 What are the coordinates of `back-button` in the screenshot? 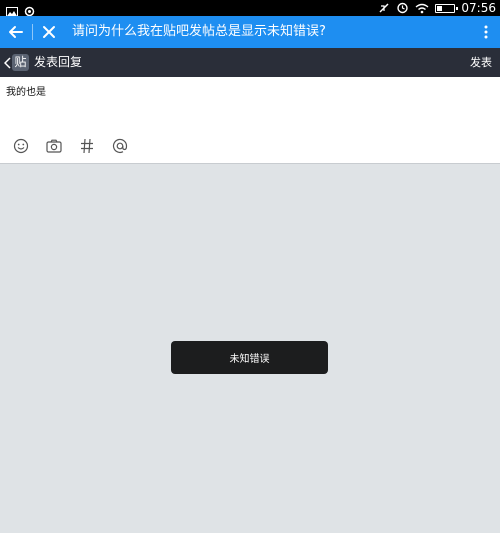 It's located at (16, 32).